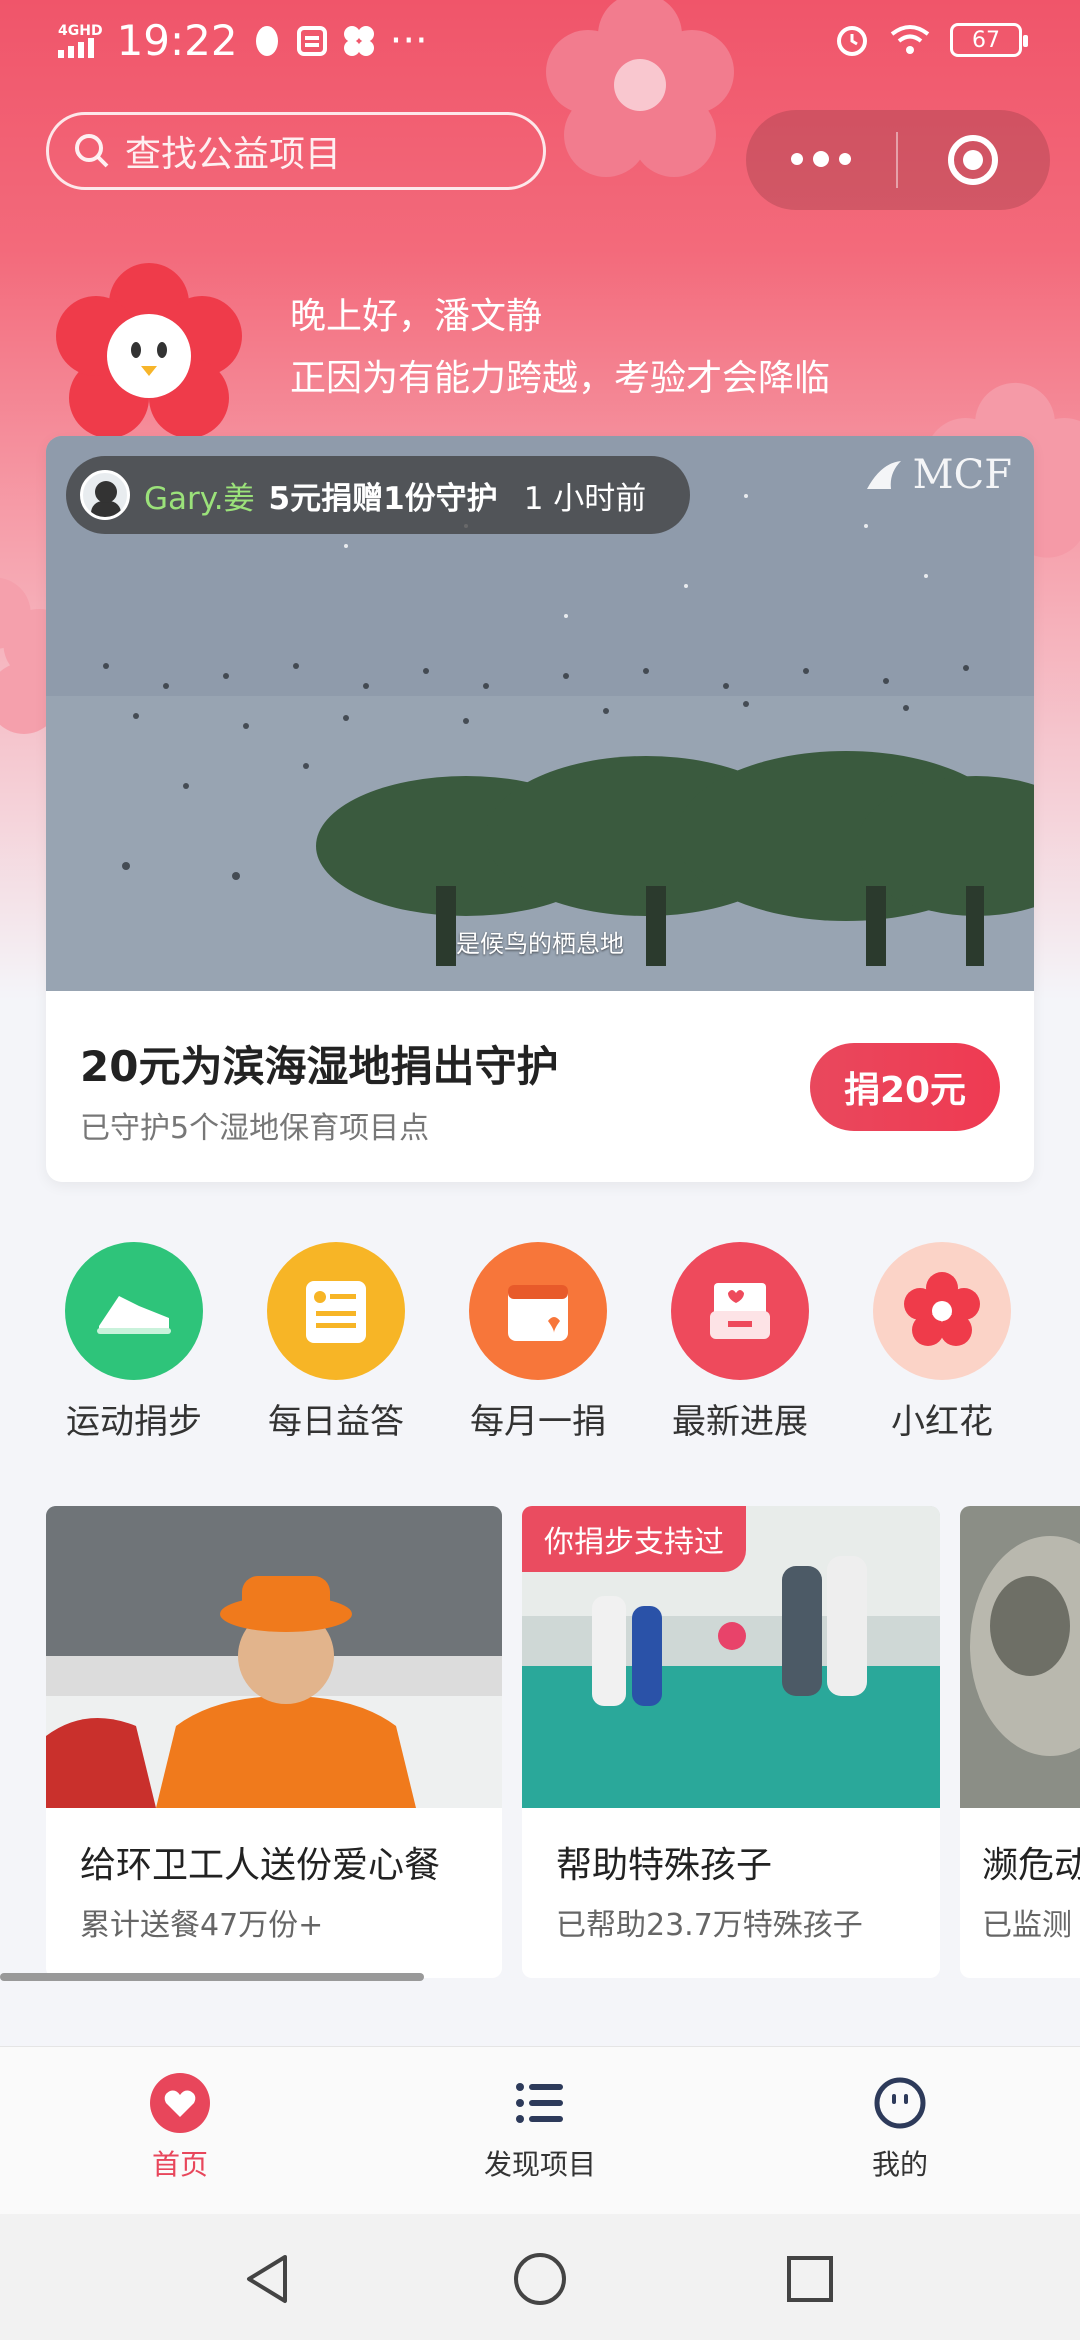 The width and height of the screenshot is (1080, 2340). What do you see at coordinates (105, 495) in the screenshot?
I see `donor-avatar` at bounding box center [105, 495].